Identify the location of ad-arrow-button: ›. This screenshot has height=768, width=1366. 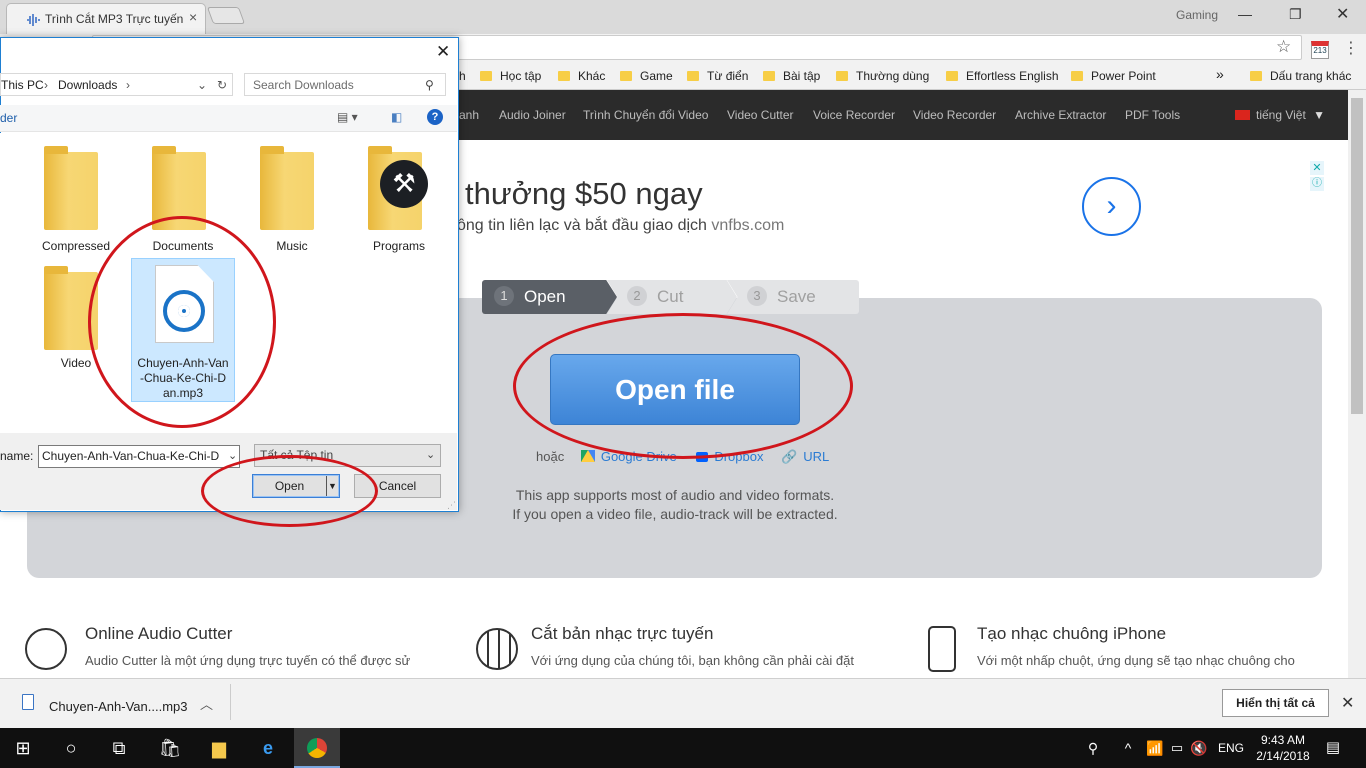
(1111, 206).